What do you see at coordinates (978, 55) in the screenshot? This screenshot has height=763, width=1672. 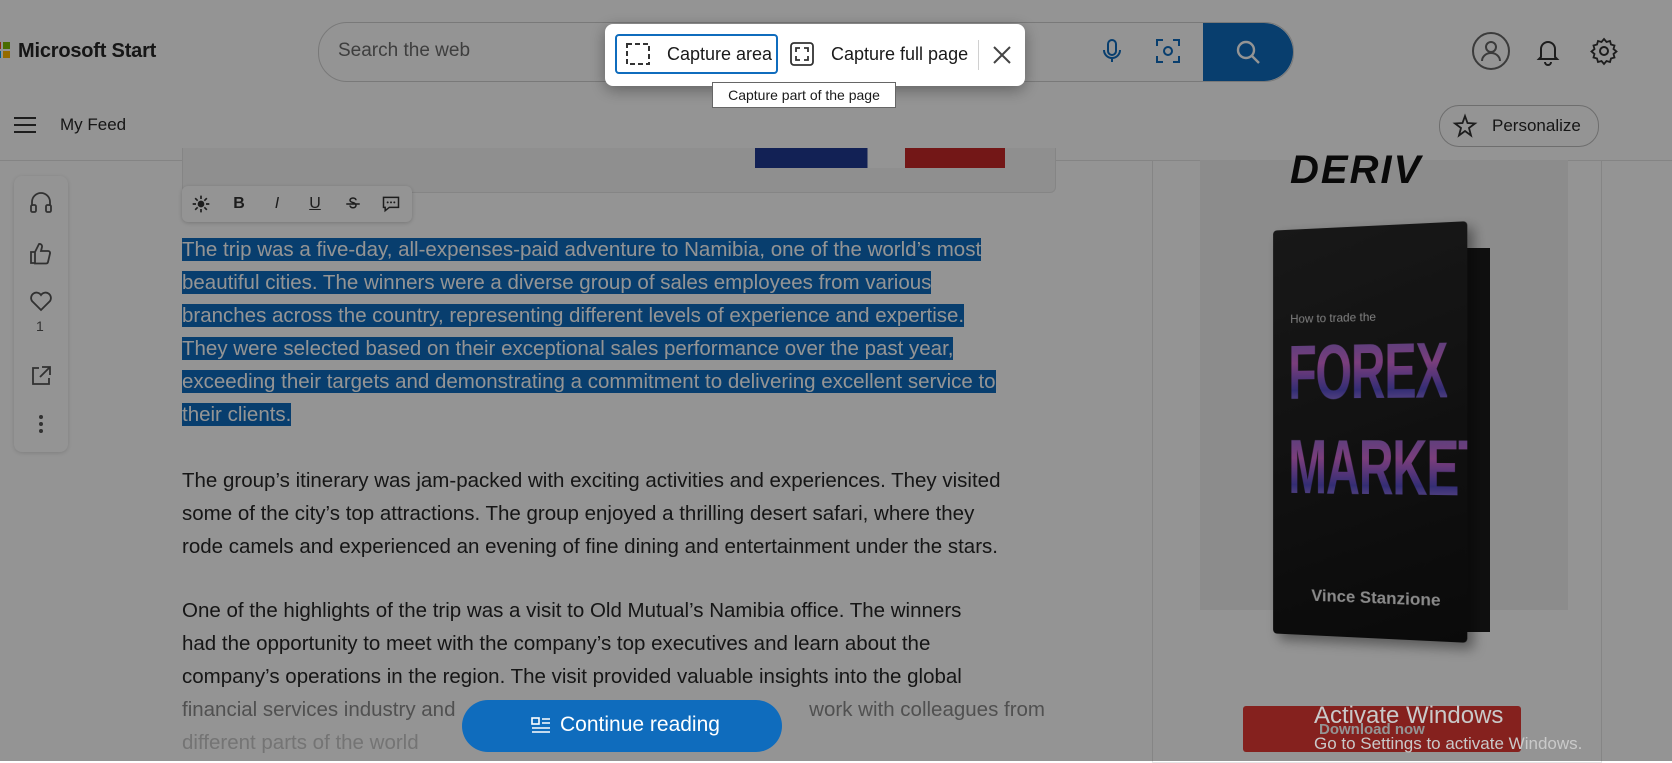 I see `toolbar-divider` at bounding box center [978, 55].